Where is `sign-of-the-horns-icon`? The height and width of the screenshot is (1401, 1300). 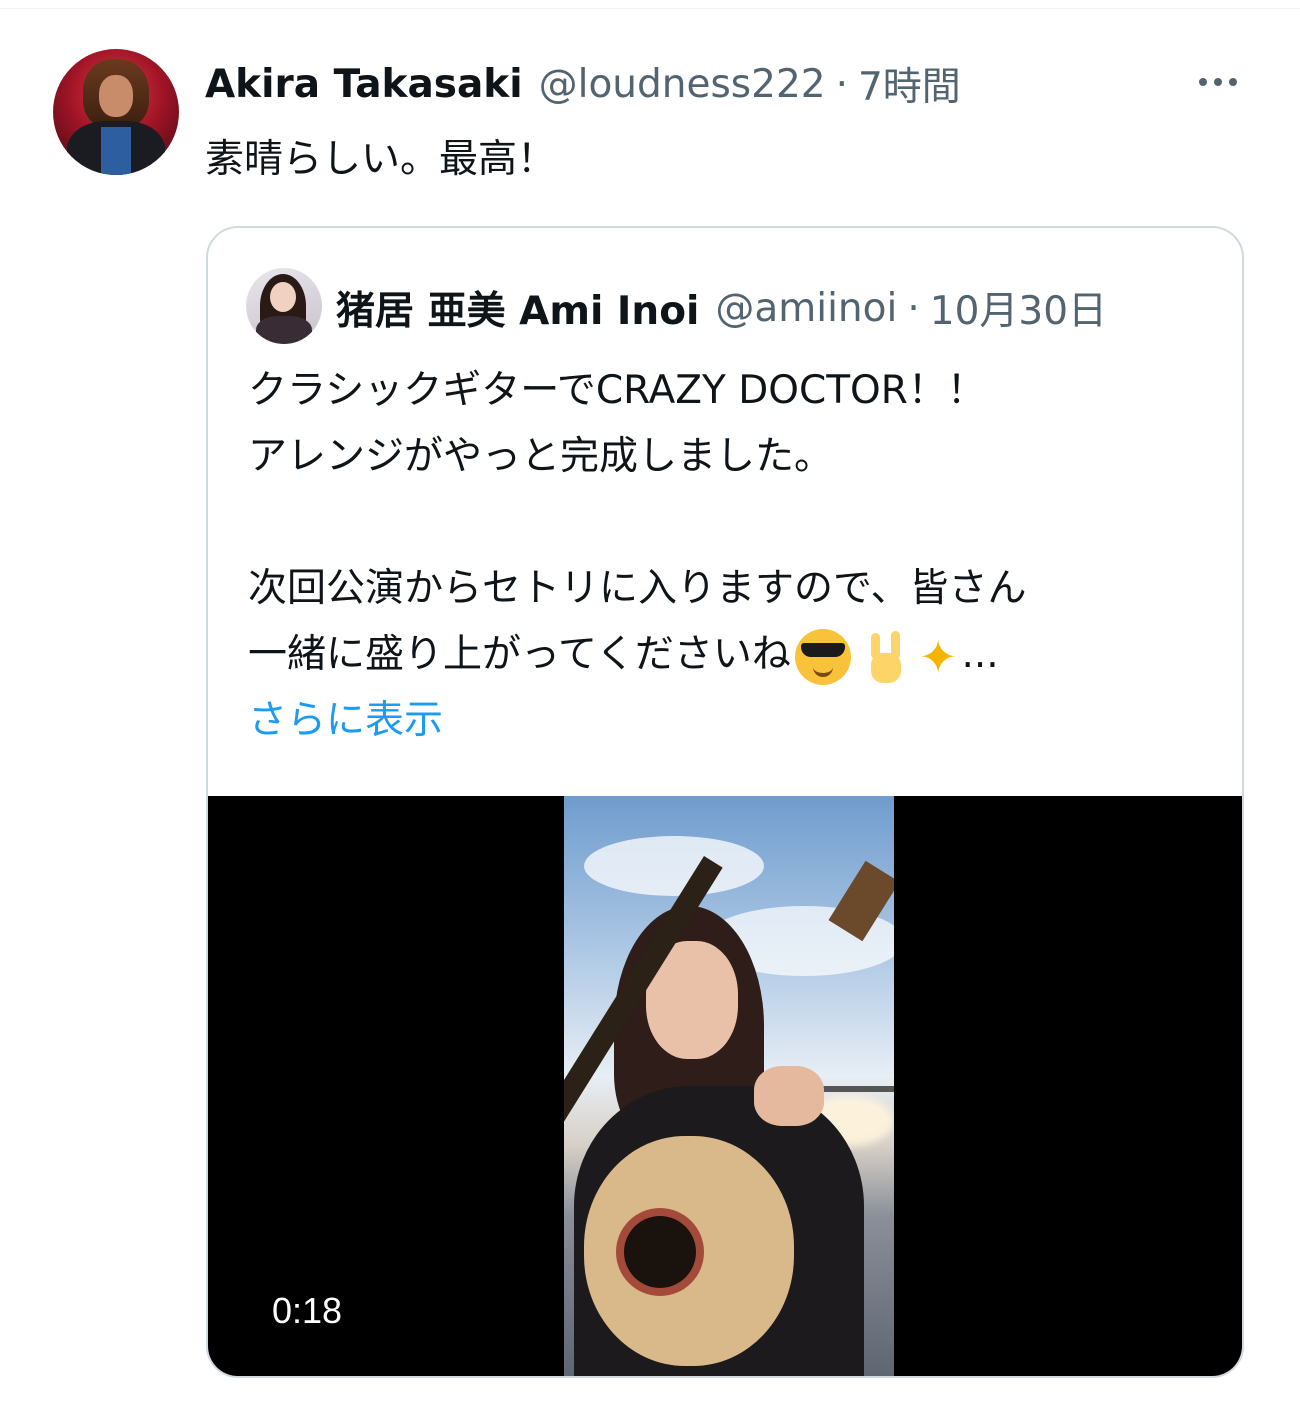
sign-of-the-horns-icon is located at coordinates (885, 657).